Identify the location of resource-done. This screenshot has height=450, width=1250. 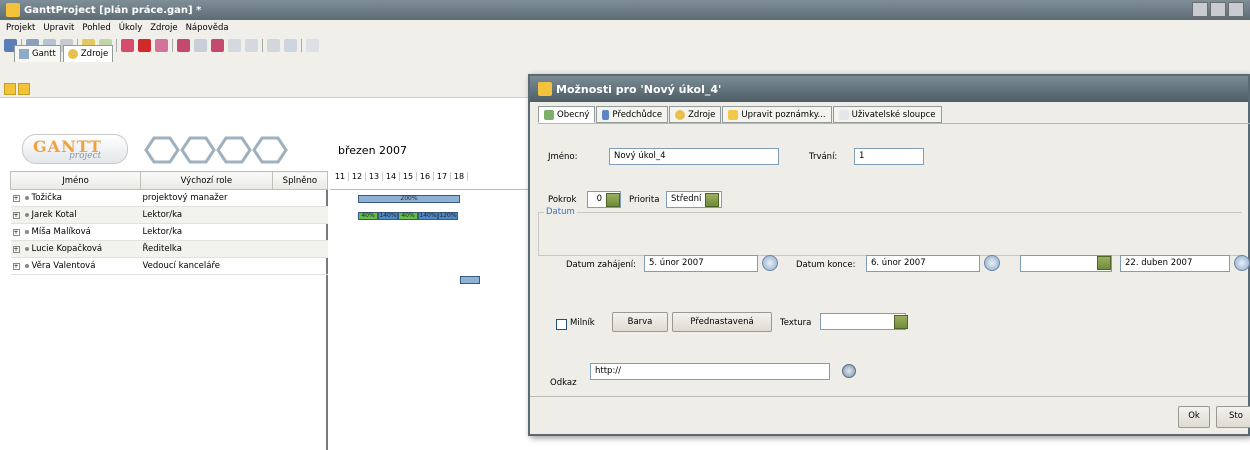
(300, 232).